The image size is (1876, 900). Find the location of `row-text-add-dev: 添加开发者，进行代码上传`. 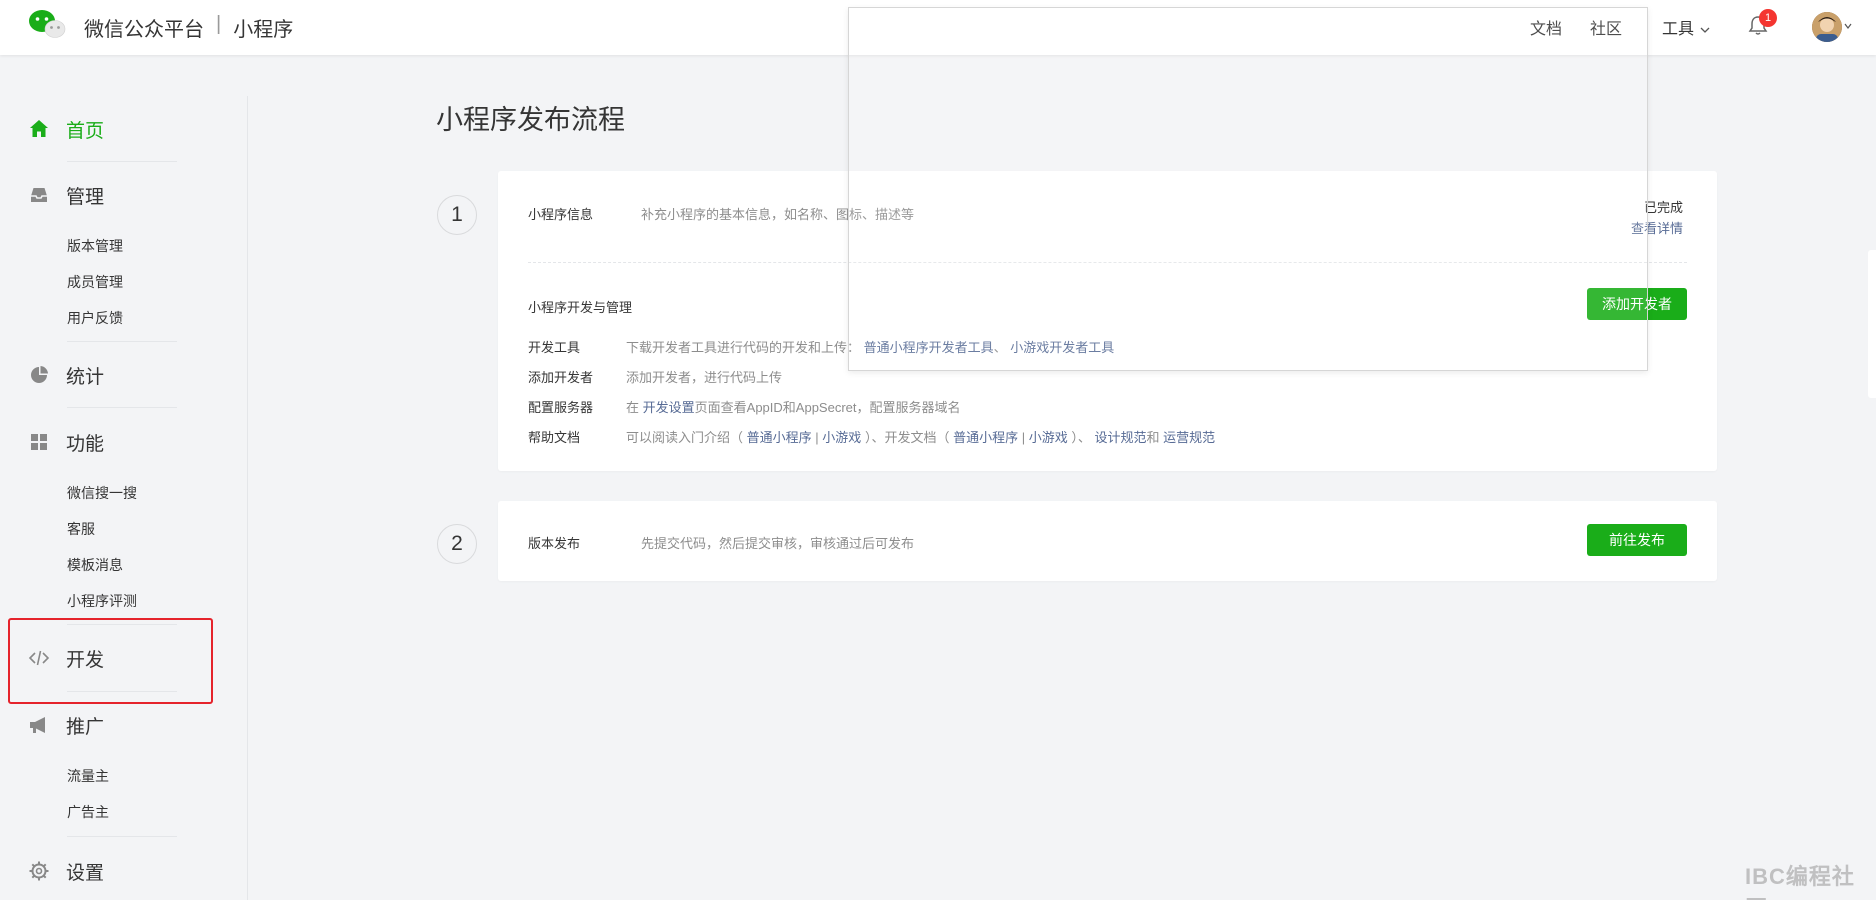

row-text-add-dev: 添加开发者，进行代码上传 is located at coordinates (704, 377).